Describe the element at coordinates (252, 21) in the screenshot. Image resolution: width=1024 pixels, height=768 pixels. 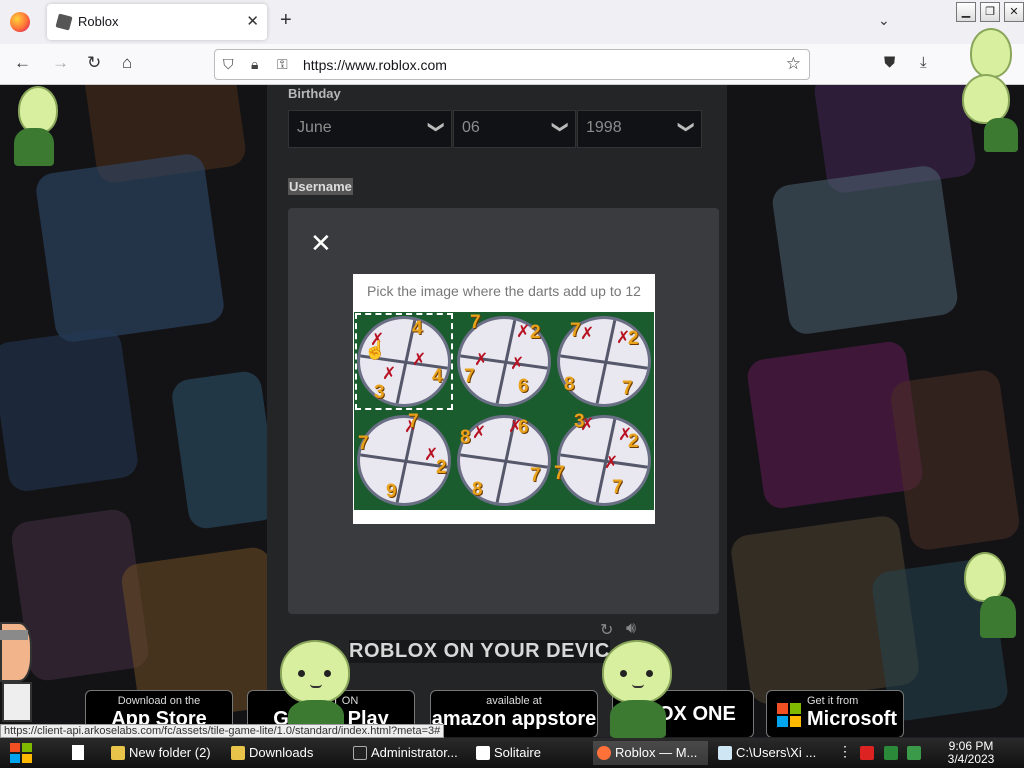
I see `tab-close-icon: ✕` at that location.